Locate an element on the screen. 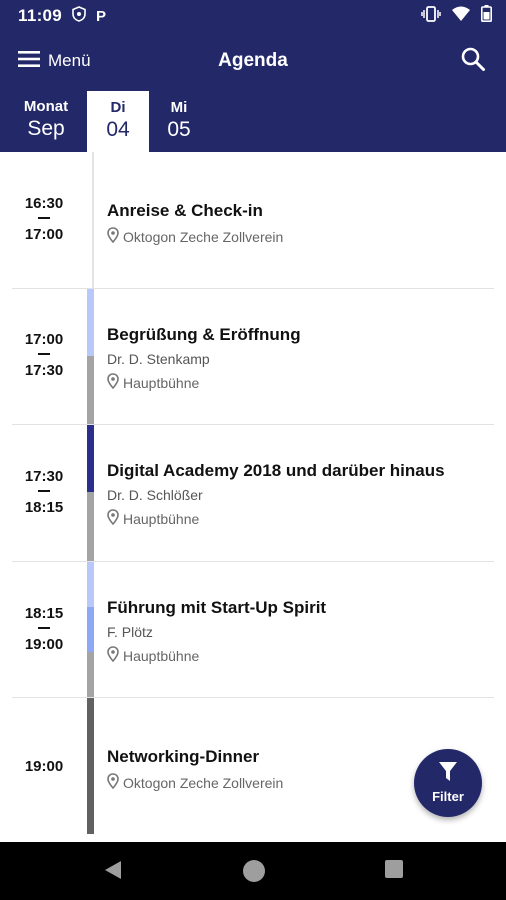  page-title: Agenda is located at coordinates (253, 60).